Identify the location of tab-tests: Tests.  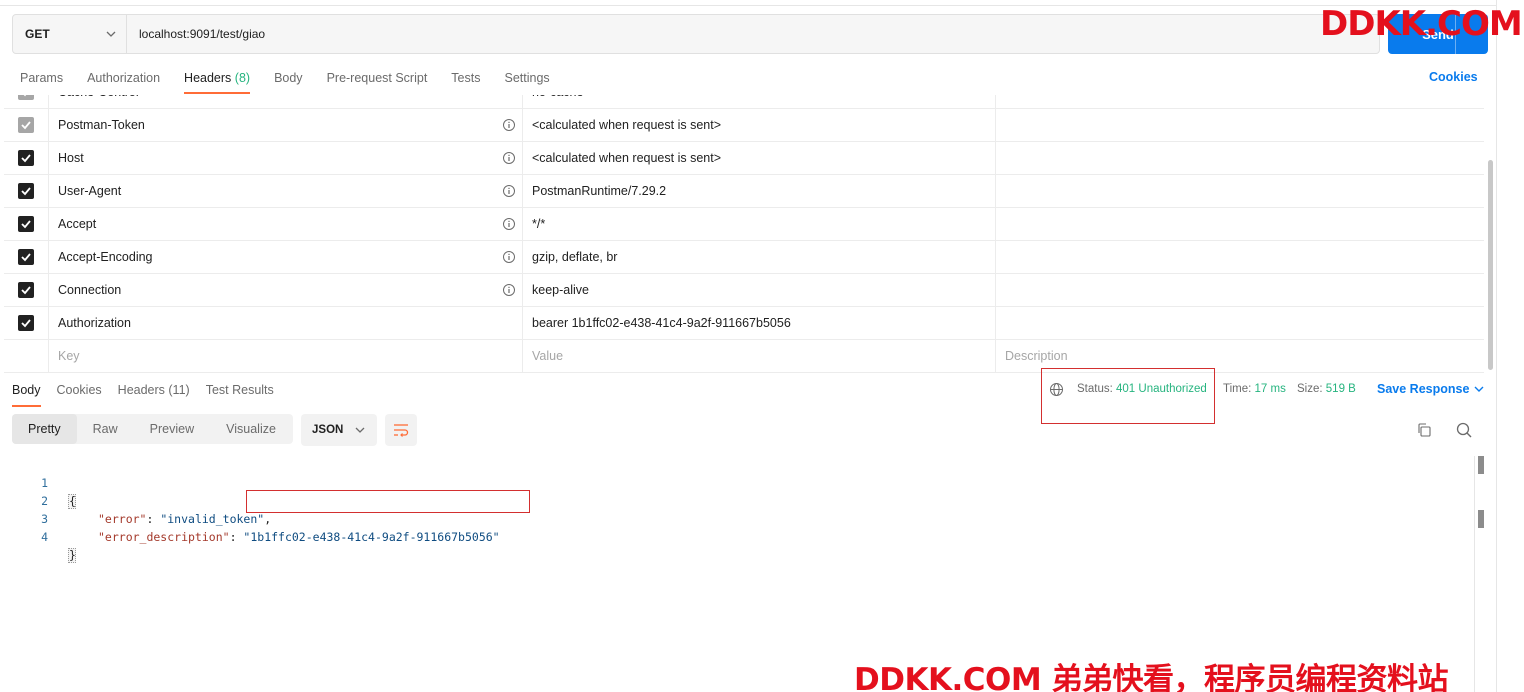
(465, 81).